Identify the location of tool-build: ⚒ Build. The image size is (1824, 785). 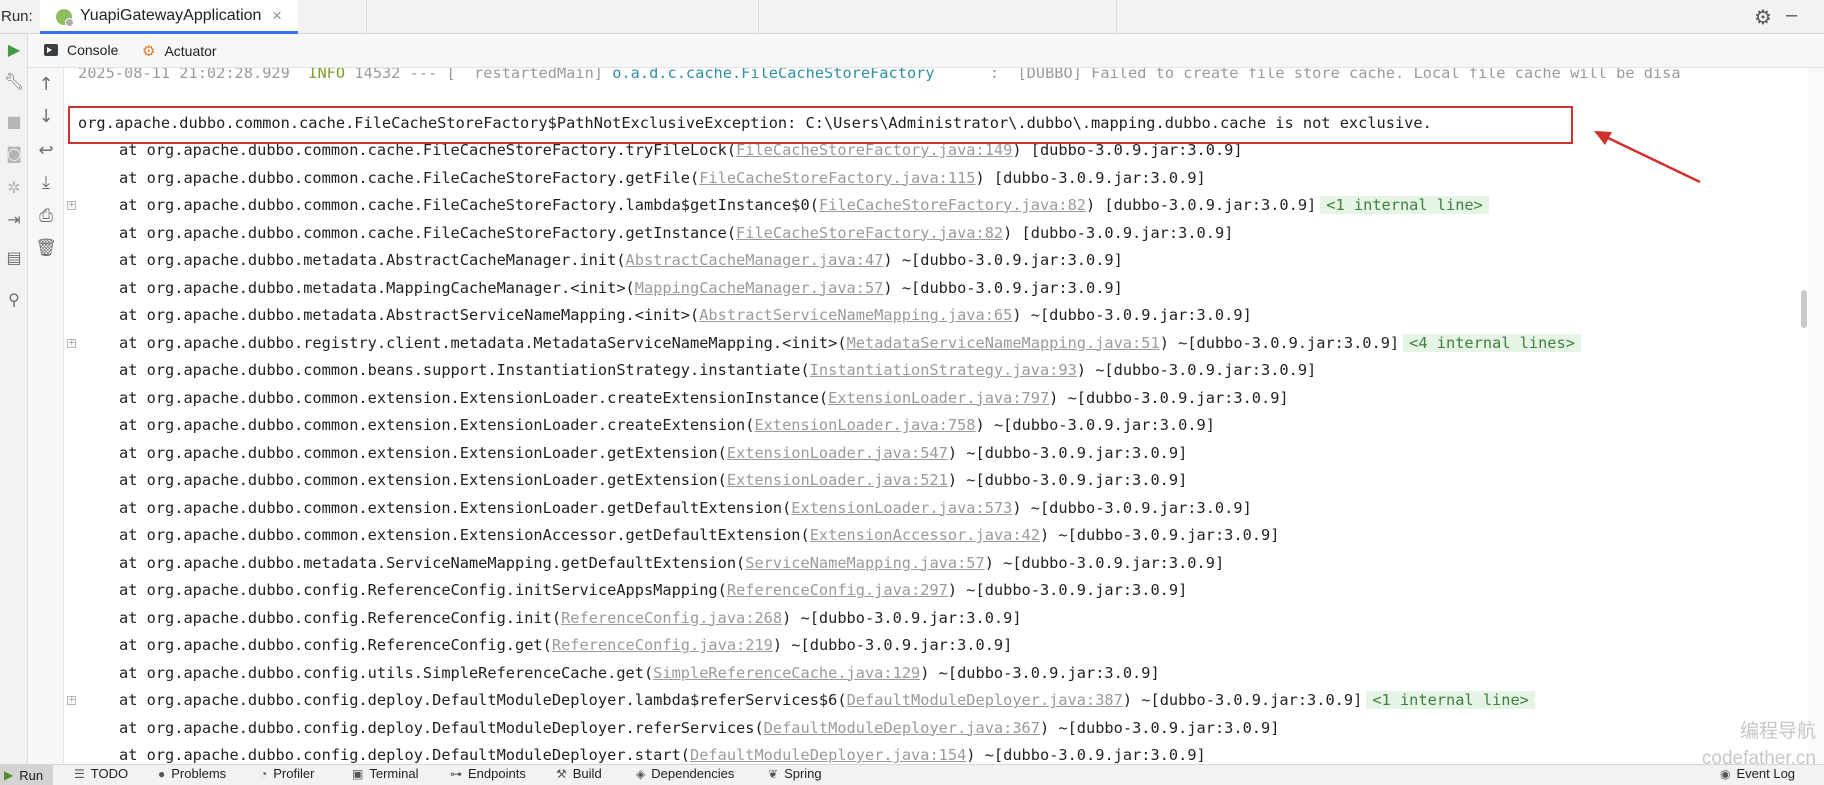
(579, 773).